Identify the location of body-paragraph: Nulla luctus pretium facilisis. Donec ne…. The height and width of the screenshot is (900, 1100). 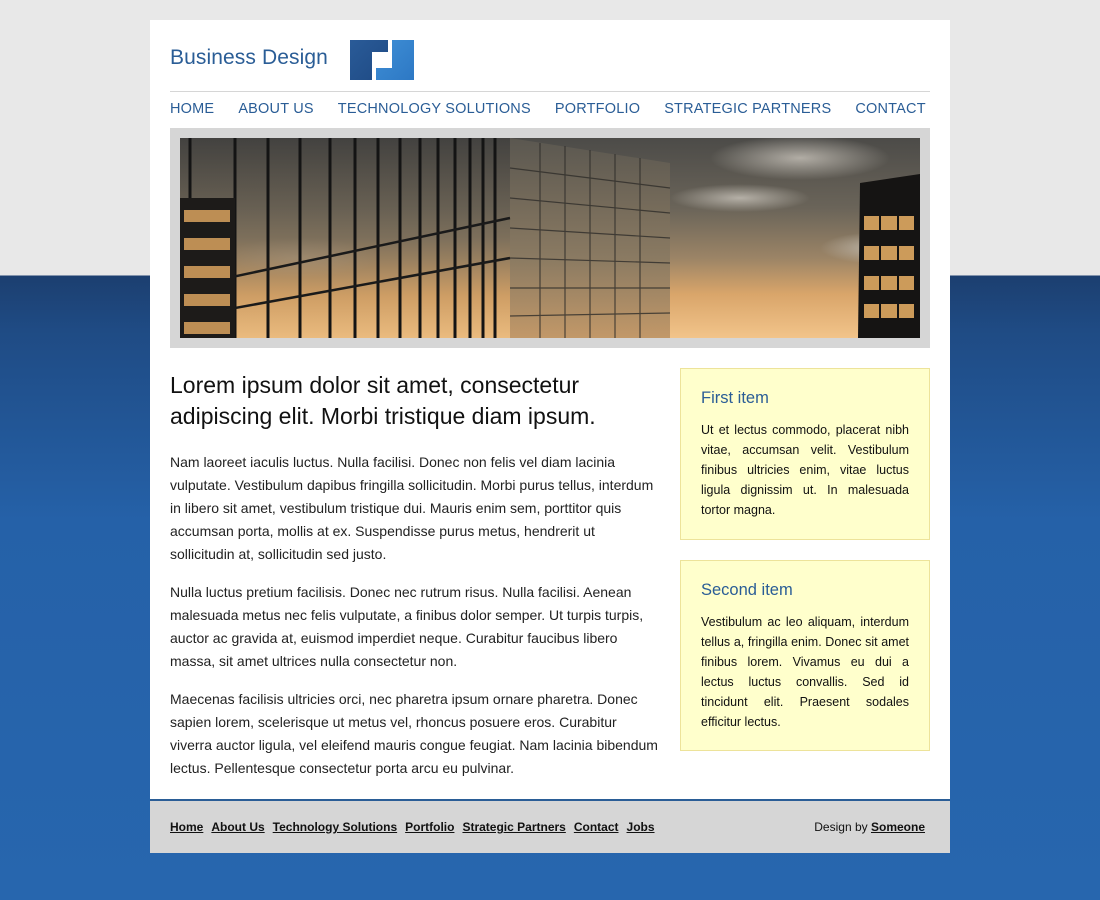
(407, 626).